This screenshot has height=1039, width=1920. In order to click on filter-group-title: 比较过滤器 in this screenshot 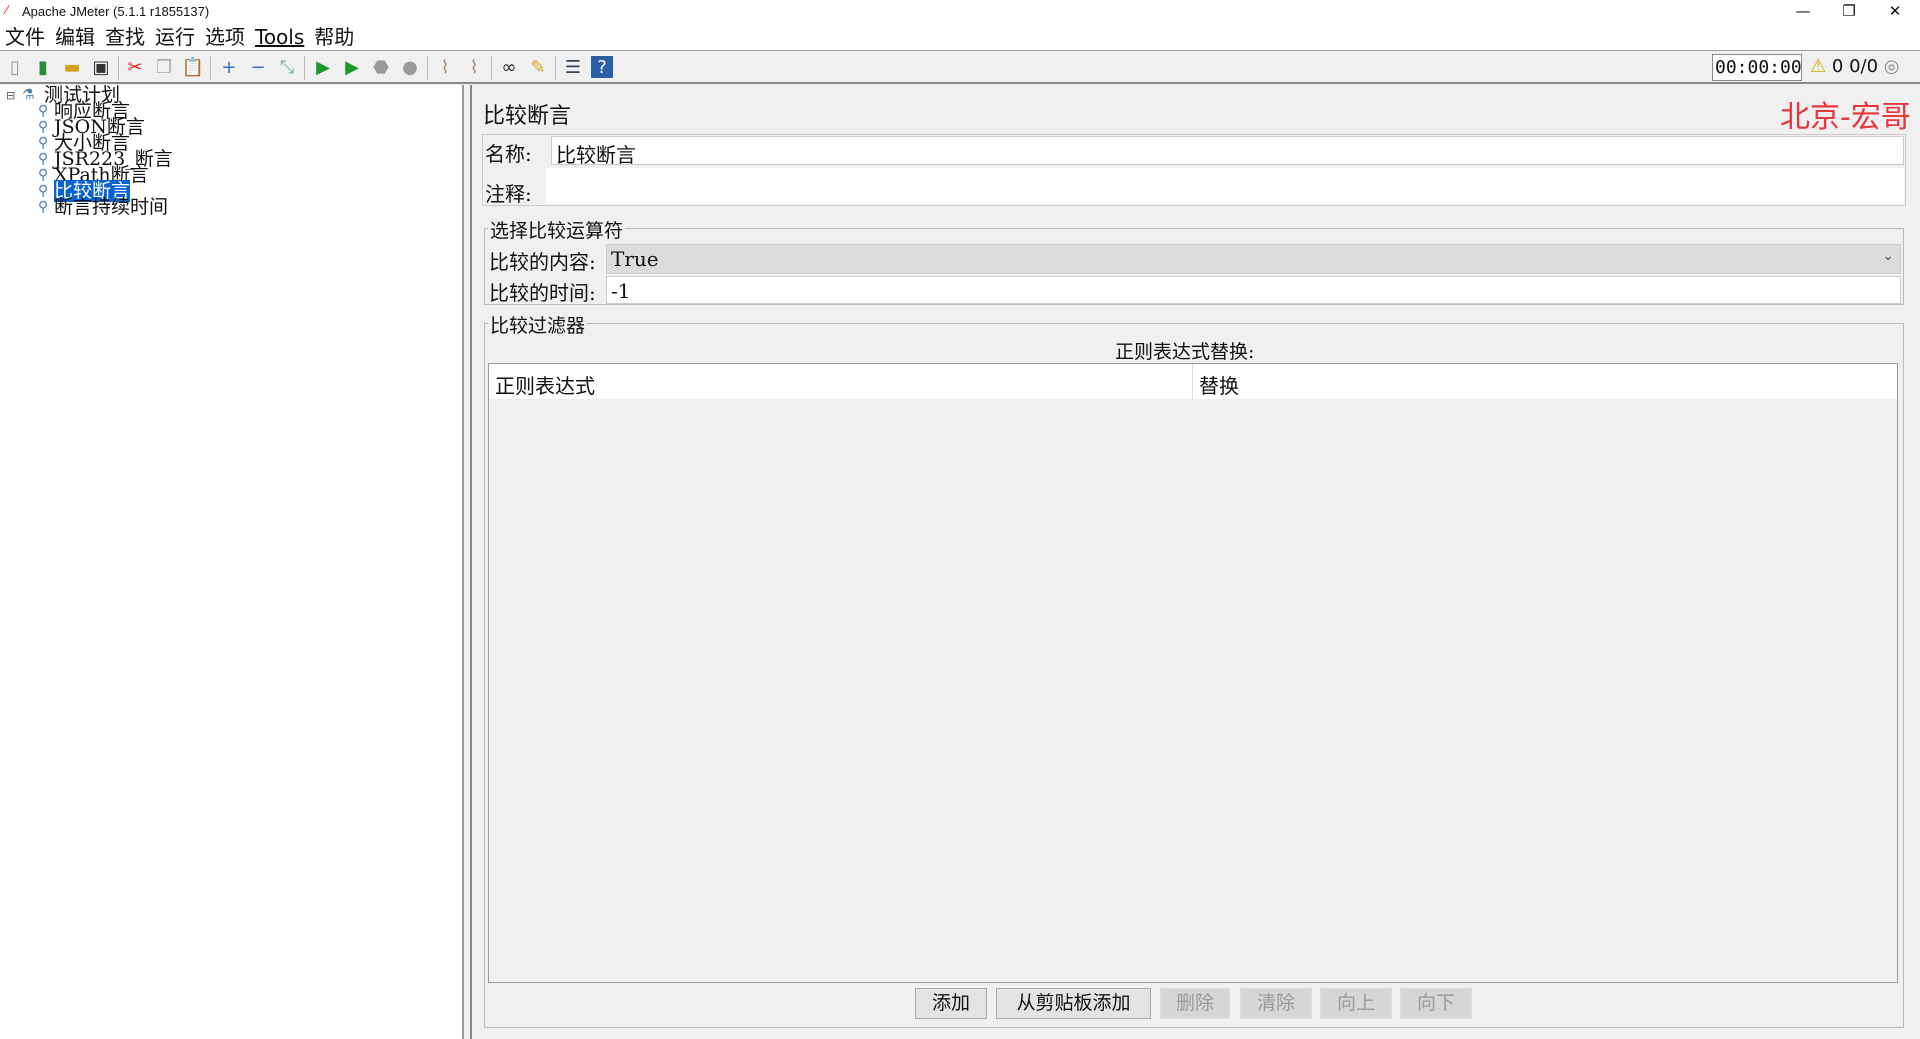, I will do `click(538, 324)`.